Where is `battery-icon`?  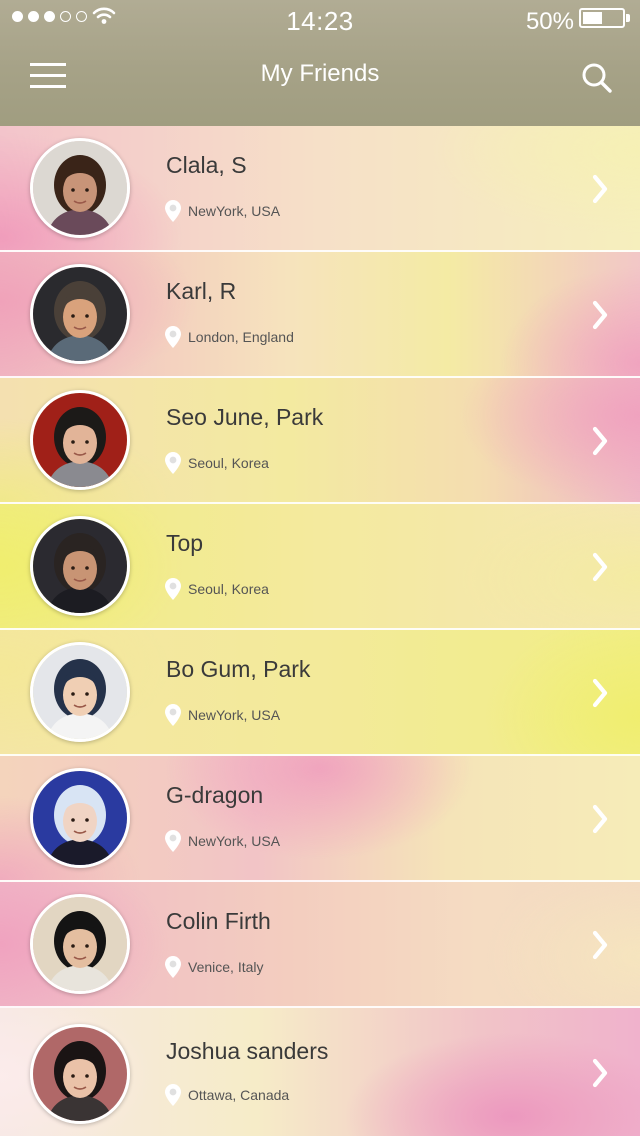 battery-icon is located at coordinates (604, 18).